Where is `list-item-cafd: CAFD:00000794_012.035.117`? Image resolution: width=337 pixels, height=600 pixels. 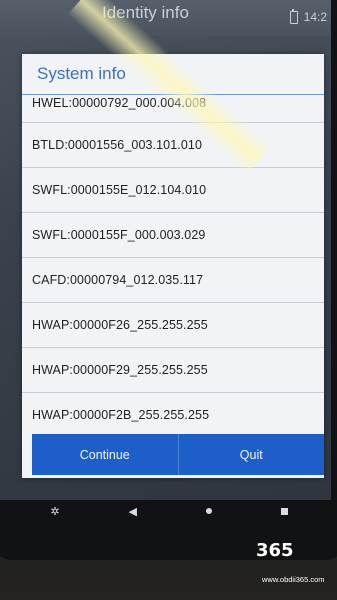
list-item-cafd: CAFD:00000794_012.035.117 is located at coordinates (173, 280).